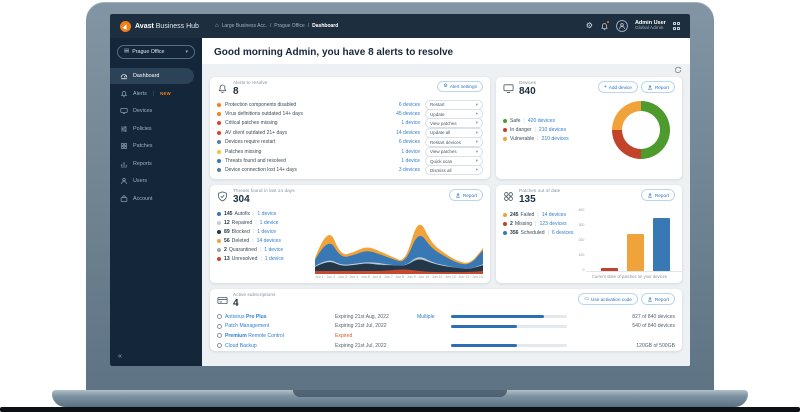 The width and height of the screenshot is (800, 412). I want to click on y-tick-label: 0, so click(583, 270).